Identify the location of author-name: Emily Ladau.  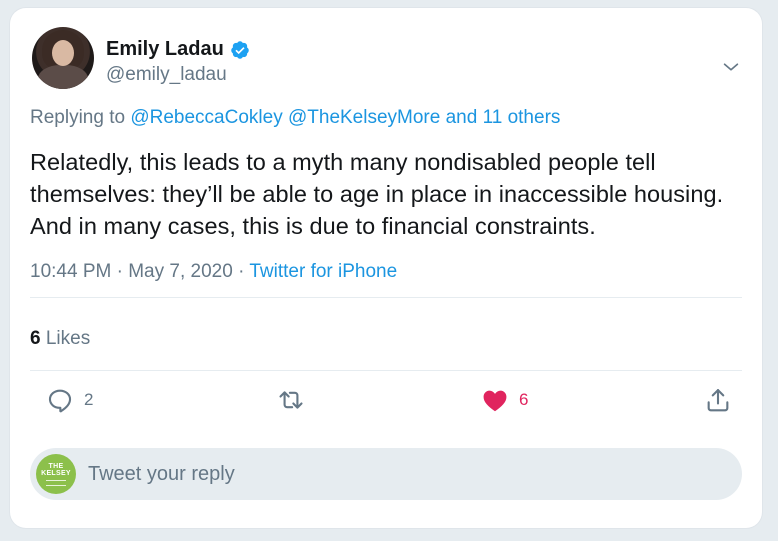
(165, 49).